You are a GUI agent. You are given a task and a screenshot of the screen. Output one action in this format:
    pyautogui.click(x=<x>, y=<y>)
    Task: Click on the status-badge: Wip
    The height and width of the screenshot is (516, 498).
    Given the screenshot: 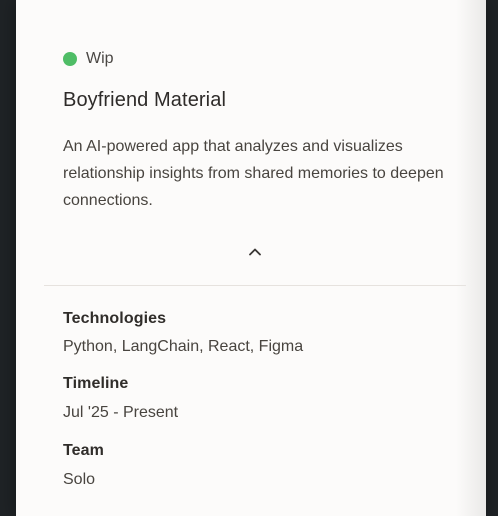 What is the action you would take?
    pyautogui.click(x=88, y=59)
    